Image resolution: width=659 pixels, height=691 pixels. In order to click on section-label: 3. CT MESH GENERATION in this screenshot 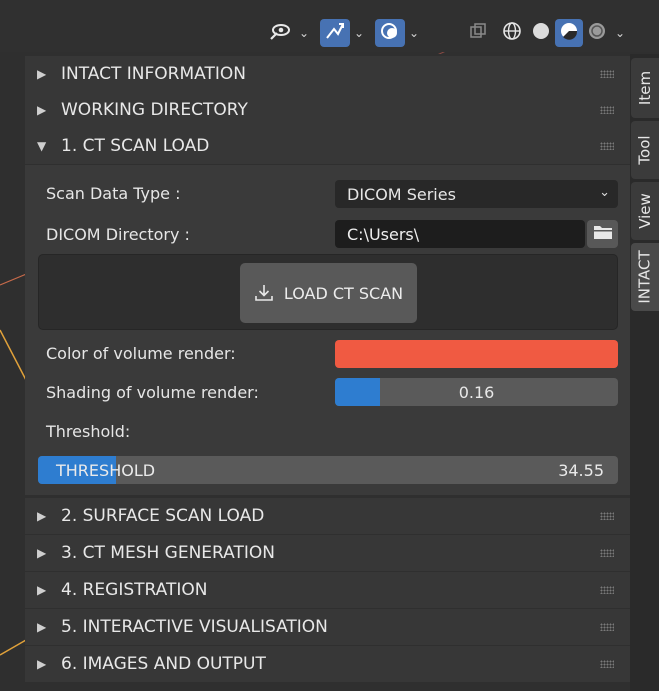, I will do `click(168, 553)`.